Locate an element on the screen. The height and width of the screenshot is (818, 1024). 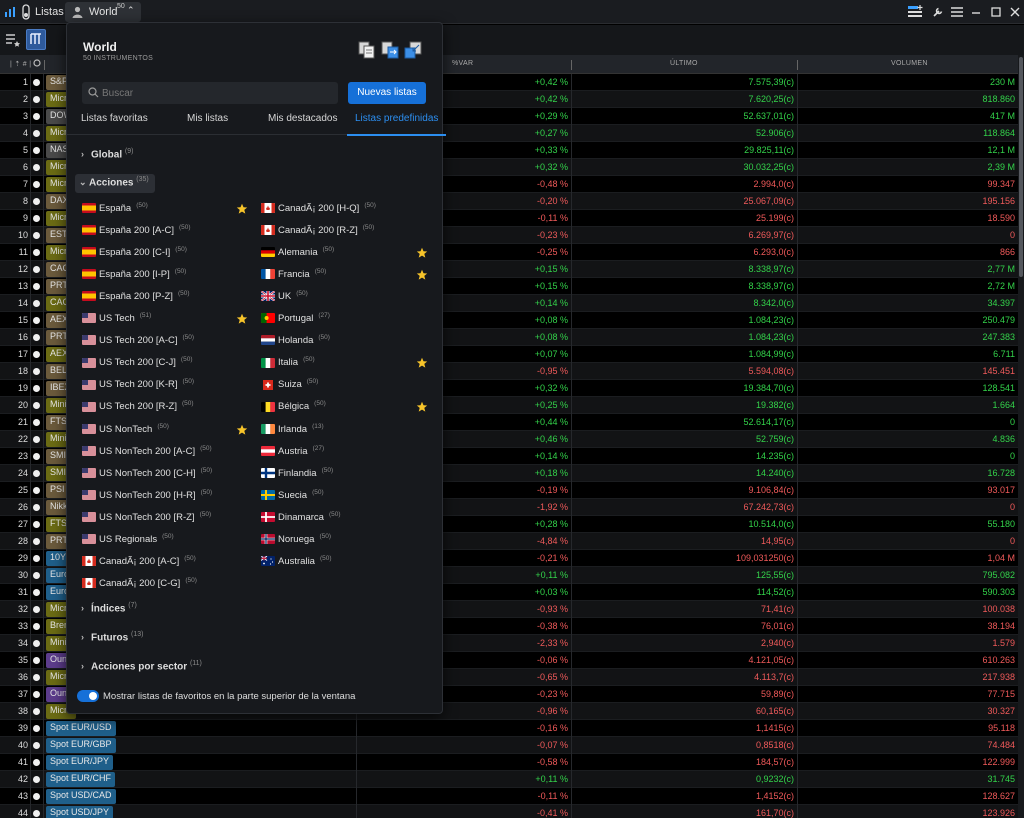
list-item: US Tech 200 [C-J] (50) is located at coordinates (137, 364).